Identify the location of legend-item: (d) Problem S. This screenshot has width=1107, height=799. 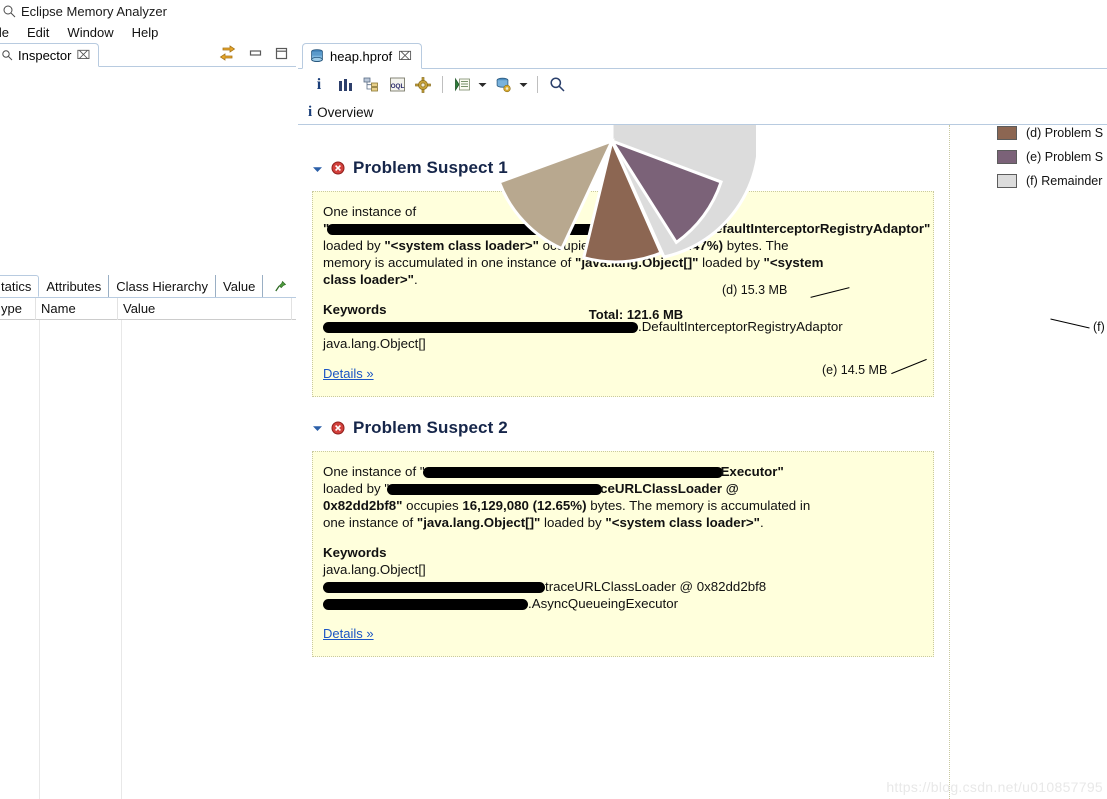
(1052, 135).